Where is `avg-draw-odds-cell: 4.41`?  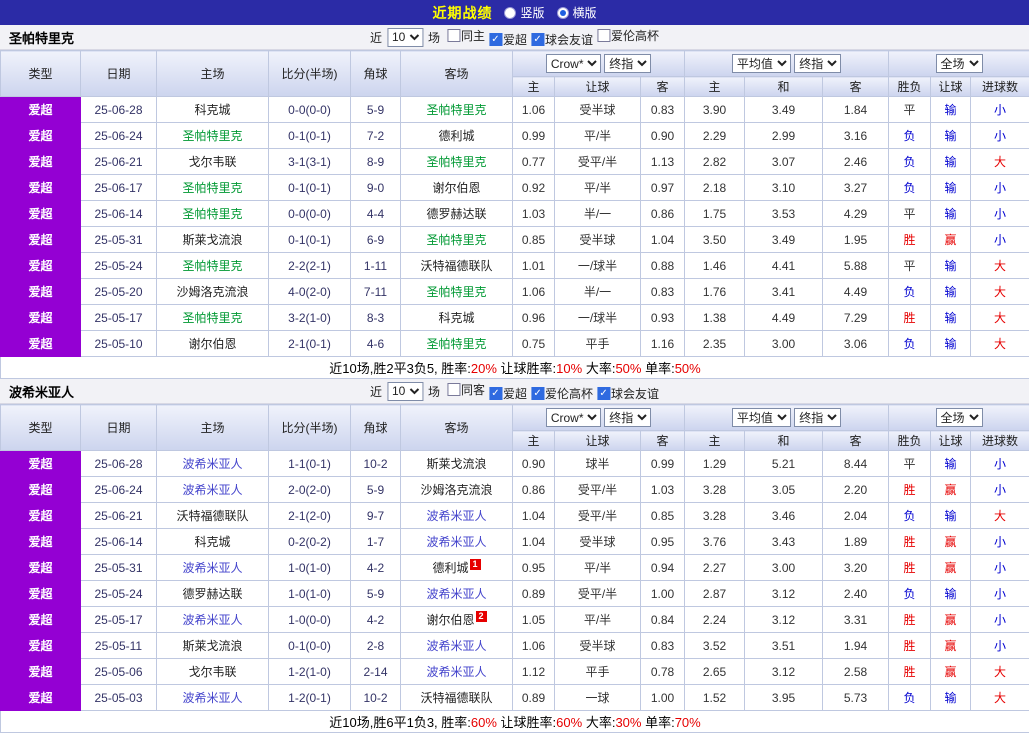
avg-draw-odds-cell: 4.41 is located at coordinates (784, 265).